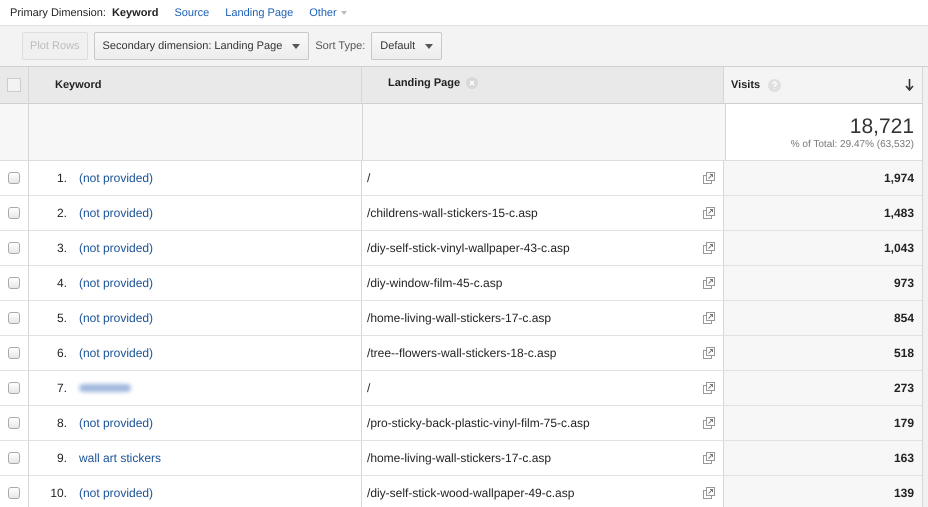  Describe the element at coordinates (61, 353) in the screenshot. I see `row-number: 6.` at that location.